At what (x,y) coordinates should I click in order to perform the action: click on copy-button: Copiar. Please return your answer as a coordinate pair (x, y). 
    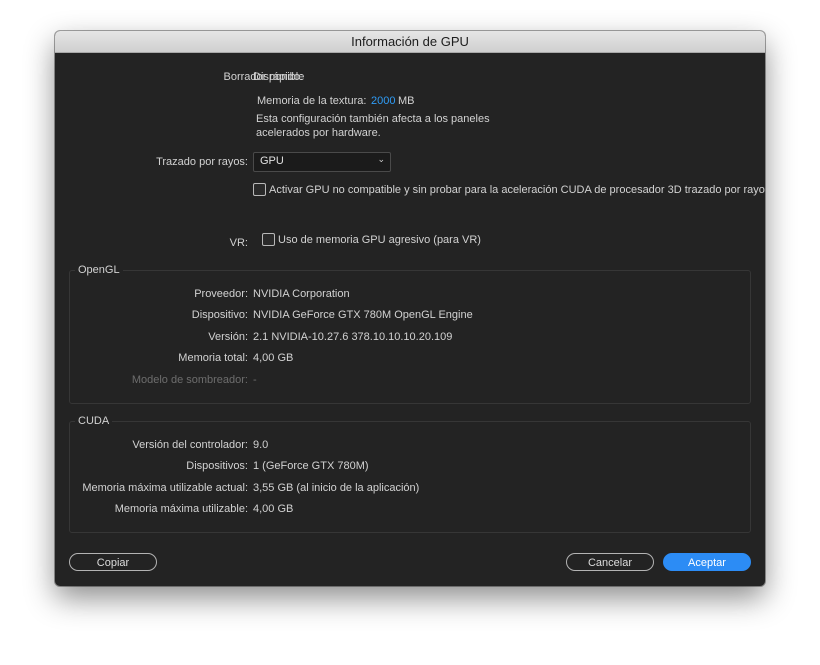
    Looking at the image, I should click on (113, 562).